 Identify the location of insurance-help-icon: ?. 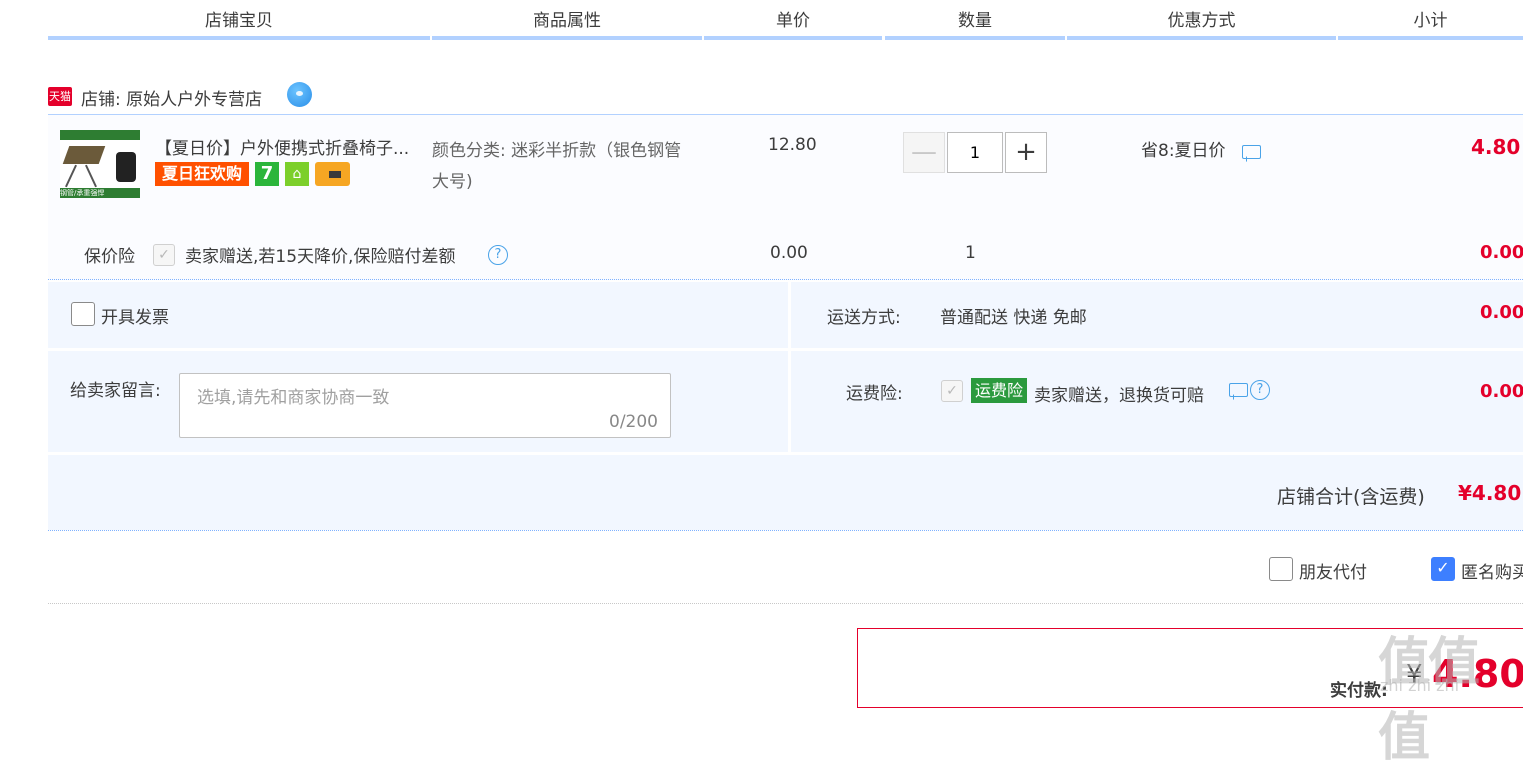
(498, 255).